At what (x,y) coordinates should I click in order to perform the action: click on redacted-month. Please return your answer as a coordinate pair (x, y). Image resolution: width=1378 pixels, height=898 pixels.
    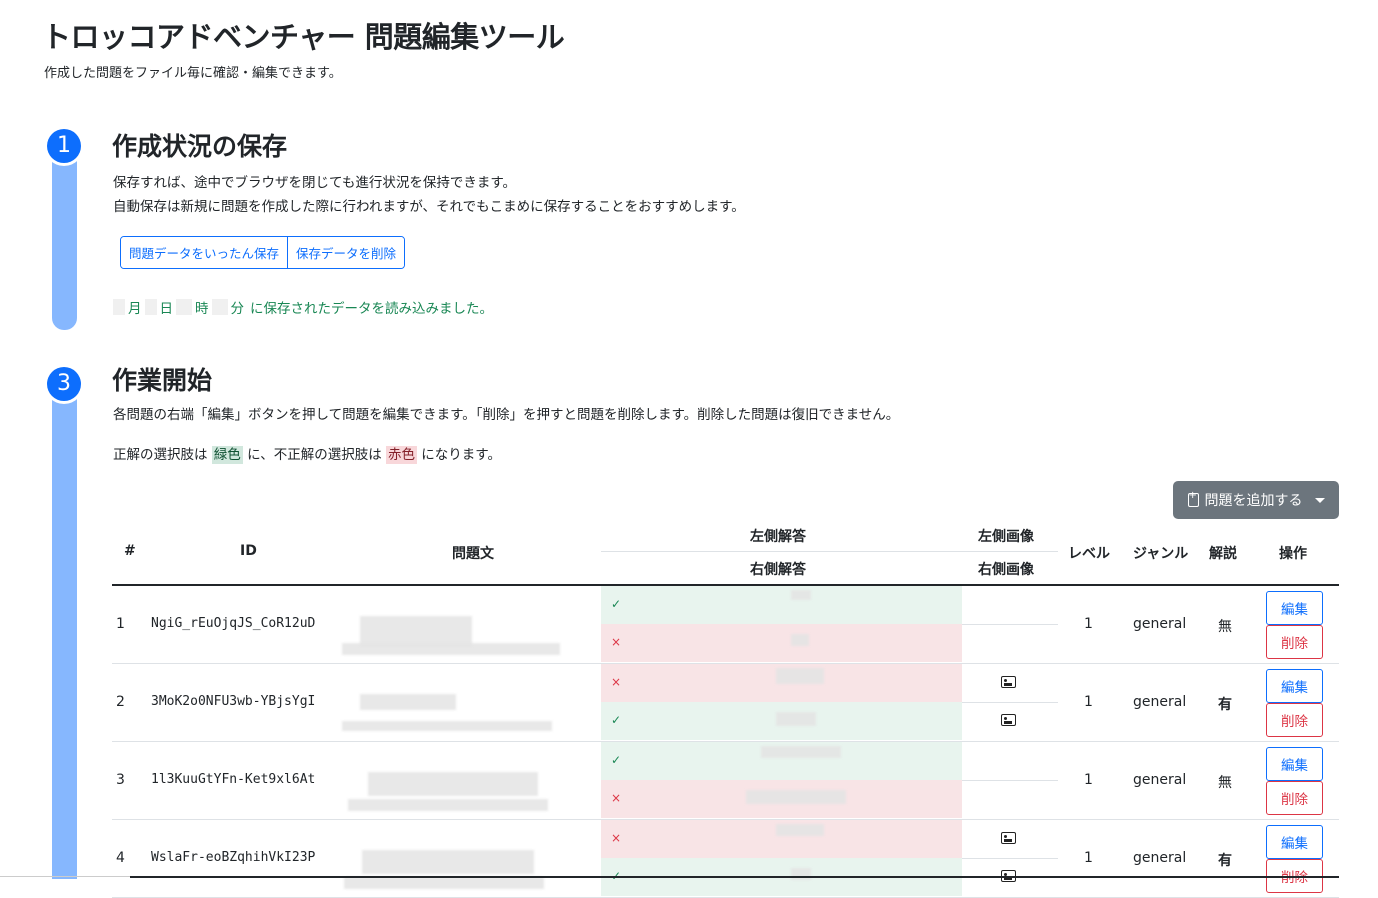
    Looking at the image, I should click on (119, 307).